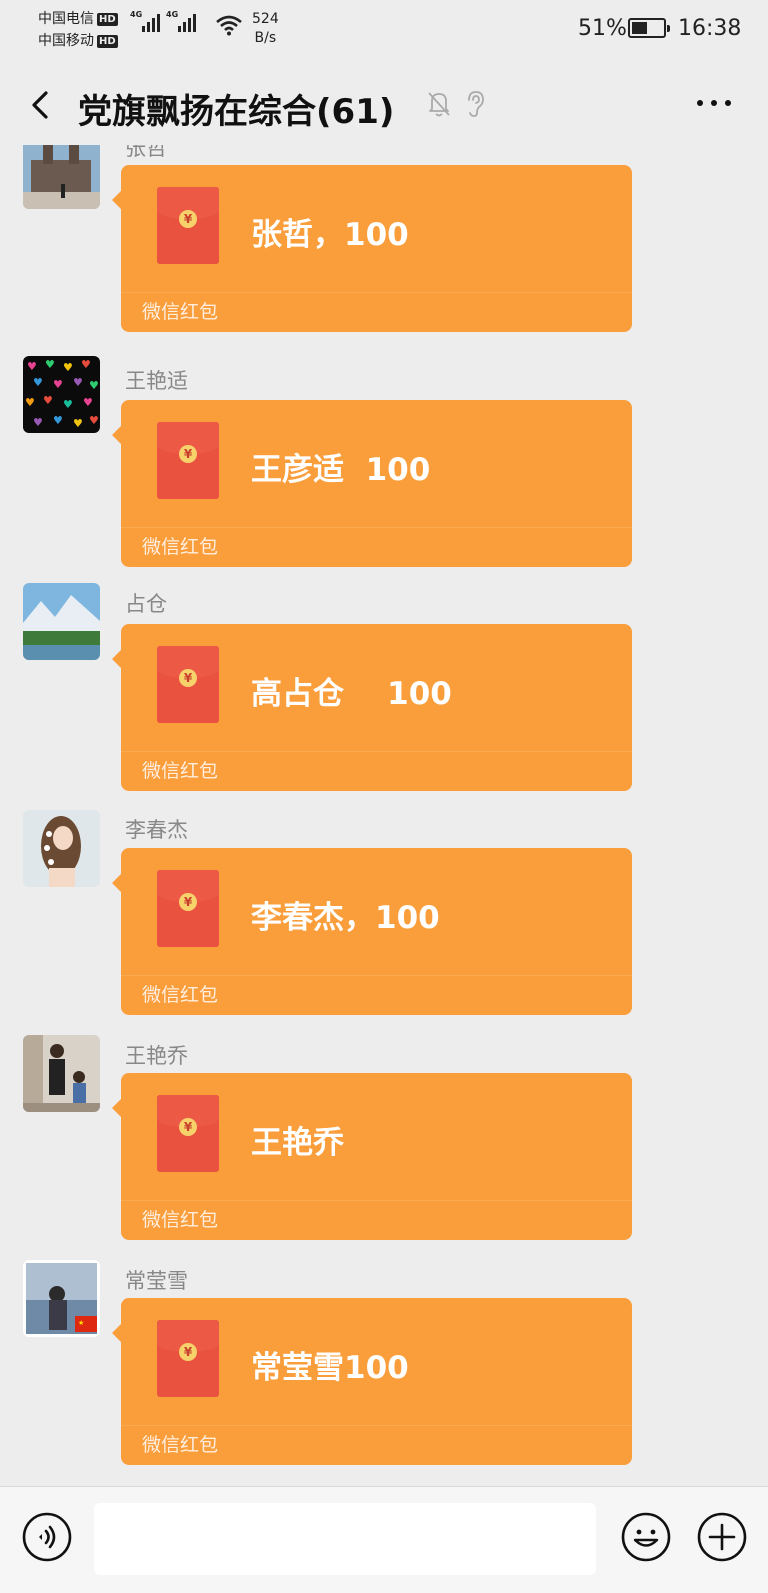  I want to click on carrier-2: 中国移动, so click(66, 41).